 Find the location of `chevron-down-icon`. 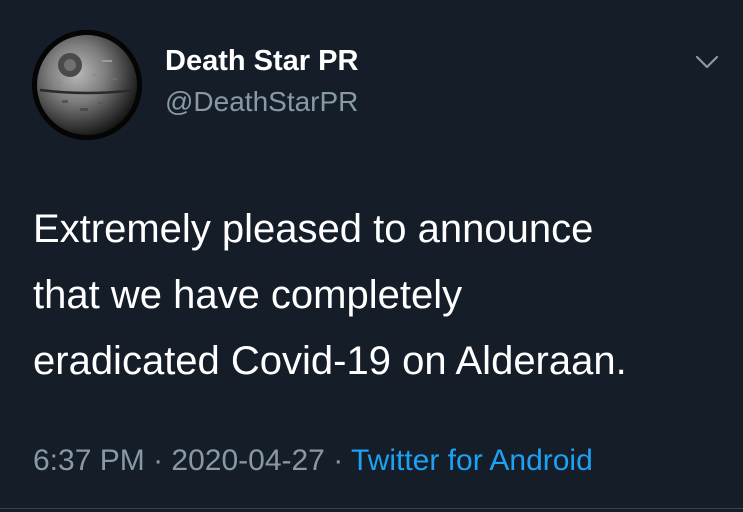

chevron-down-icon is located at coordinates (707, 62).